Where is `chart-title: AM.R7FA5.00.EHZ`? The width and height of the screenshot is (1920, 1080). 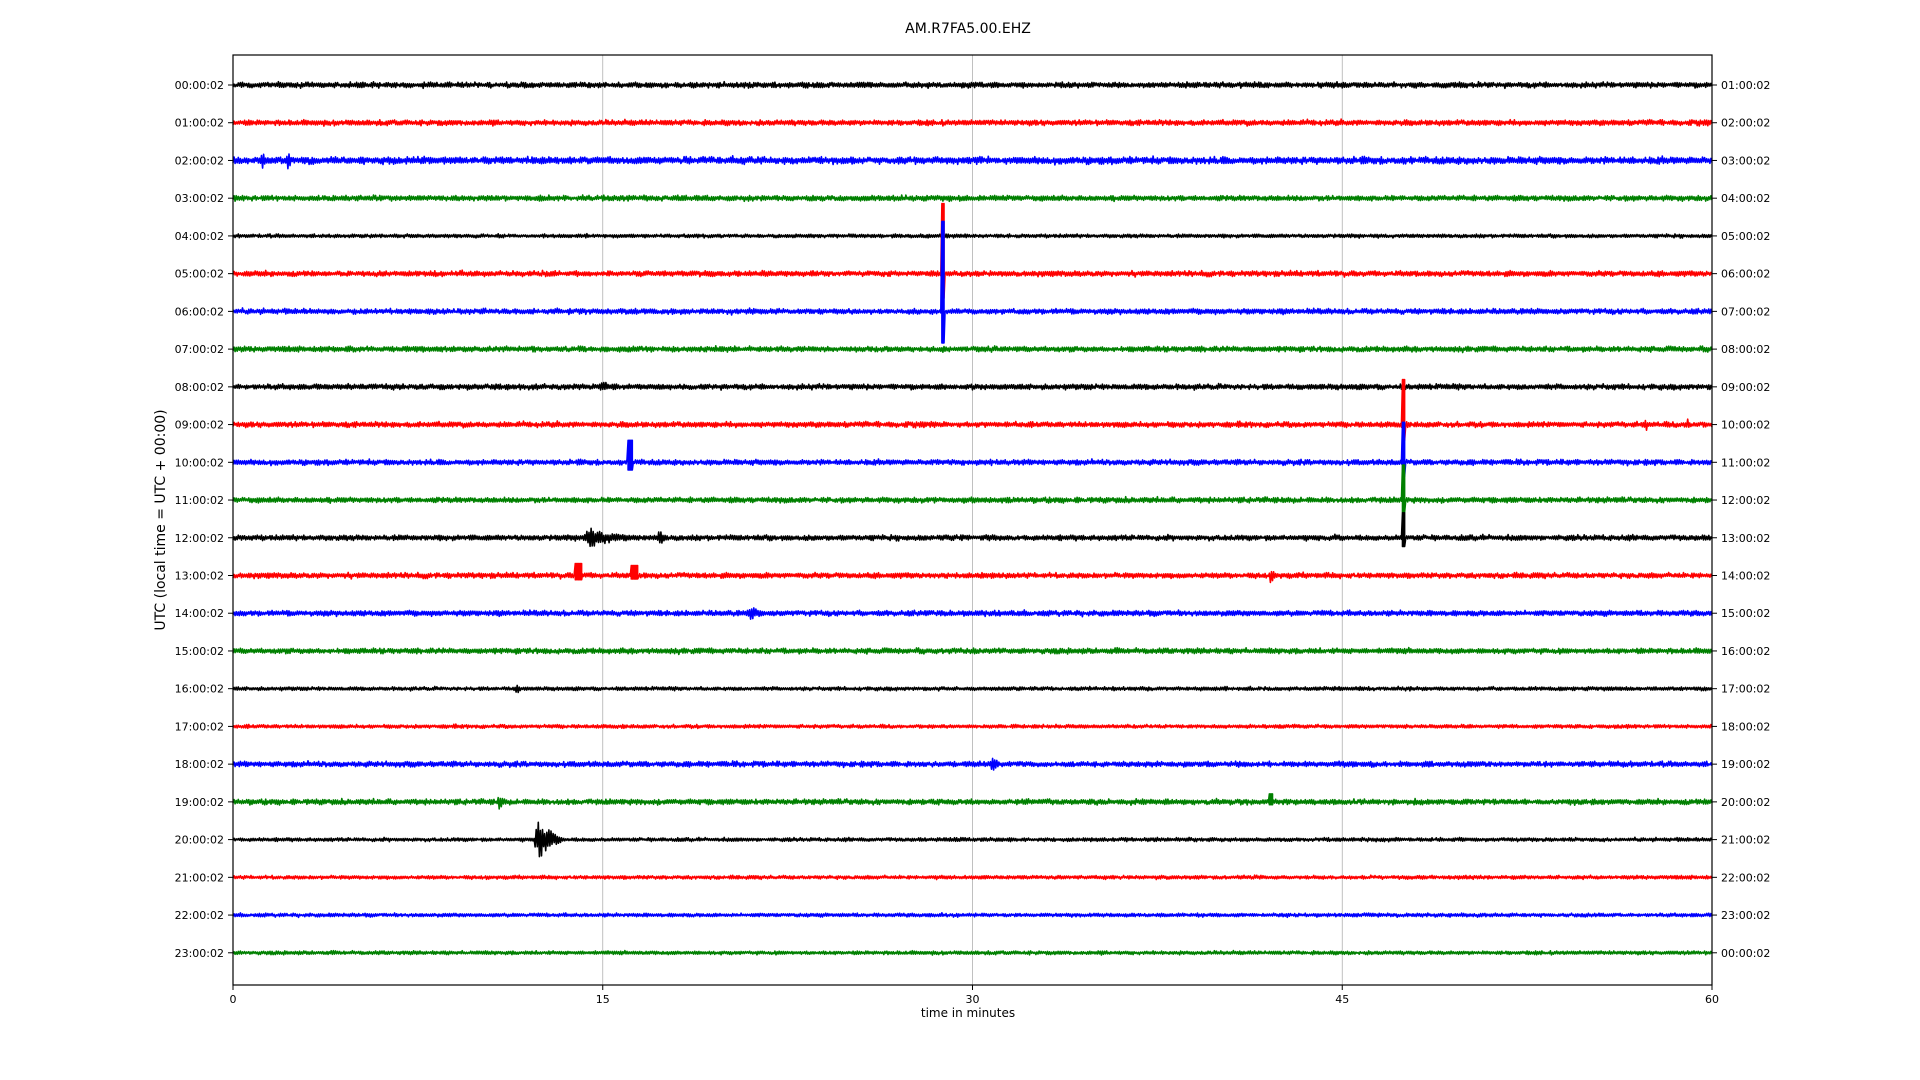 chart-title: AM.R7FA5.00.EHZ is located at coordinates (968, 29).